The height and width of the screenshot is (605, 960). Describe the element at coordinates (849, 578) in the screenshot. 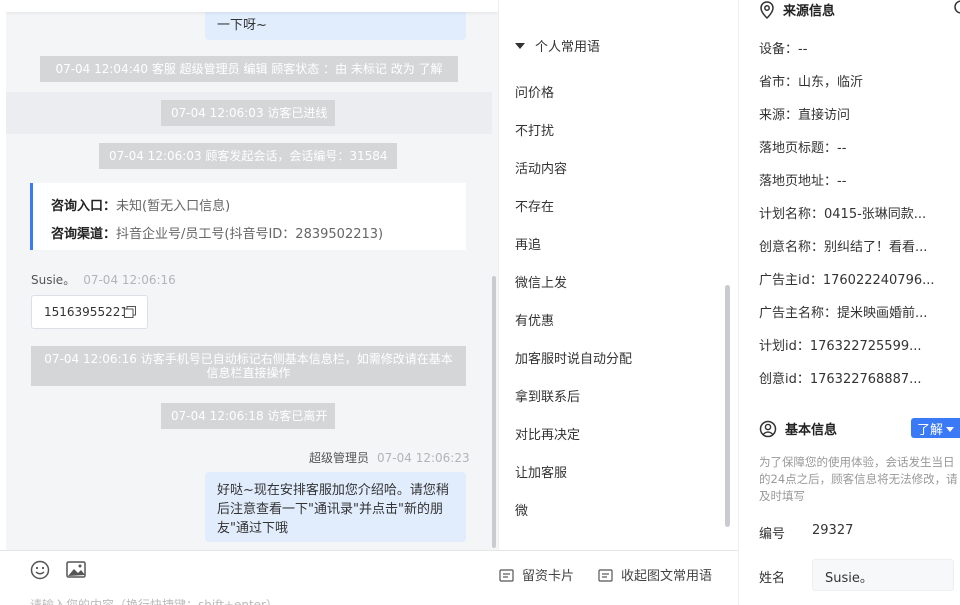

I see `name-value: Susie。` at that location.